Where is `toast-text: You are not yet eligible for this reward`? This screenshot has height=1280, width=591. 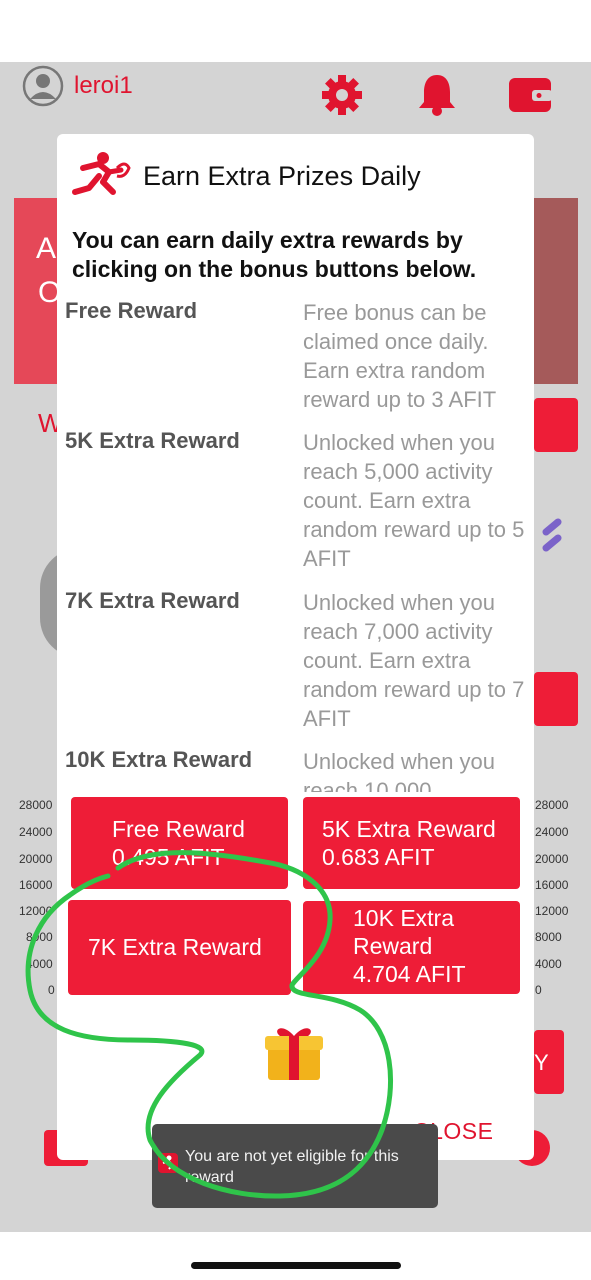
toast-text: You are not yet eligible for this reward is located at coordinates (292, 1167).